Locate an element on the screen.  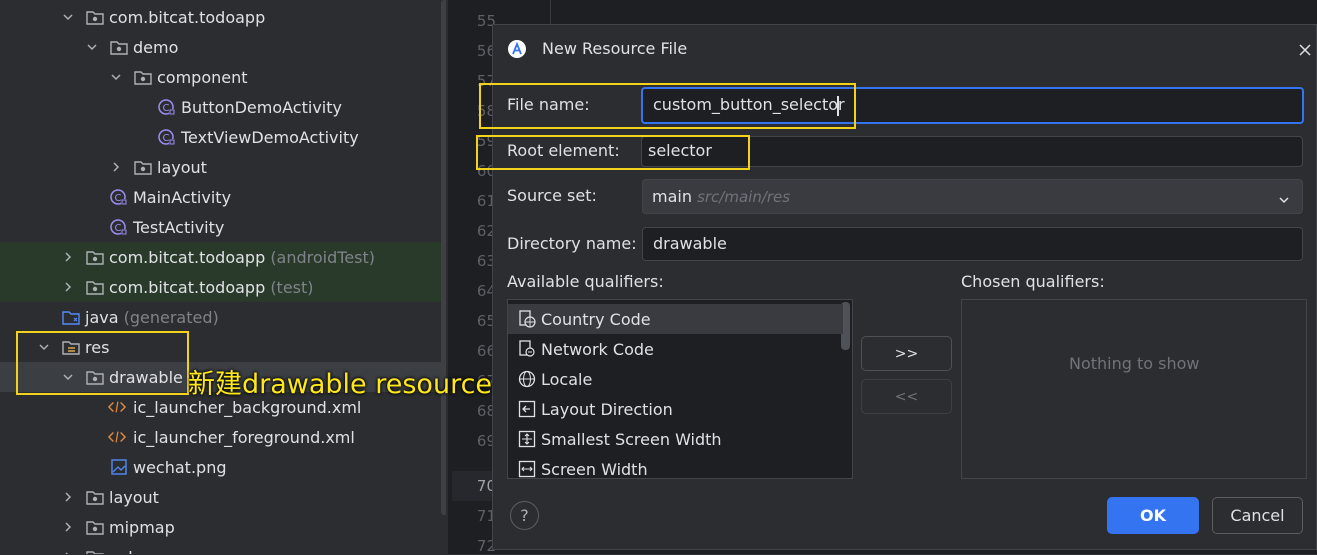
line-number: 70 is located at coordinates (486, 486).